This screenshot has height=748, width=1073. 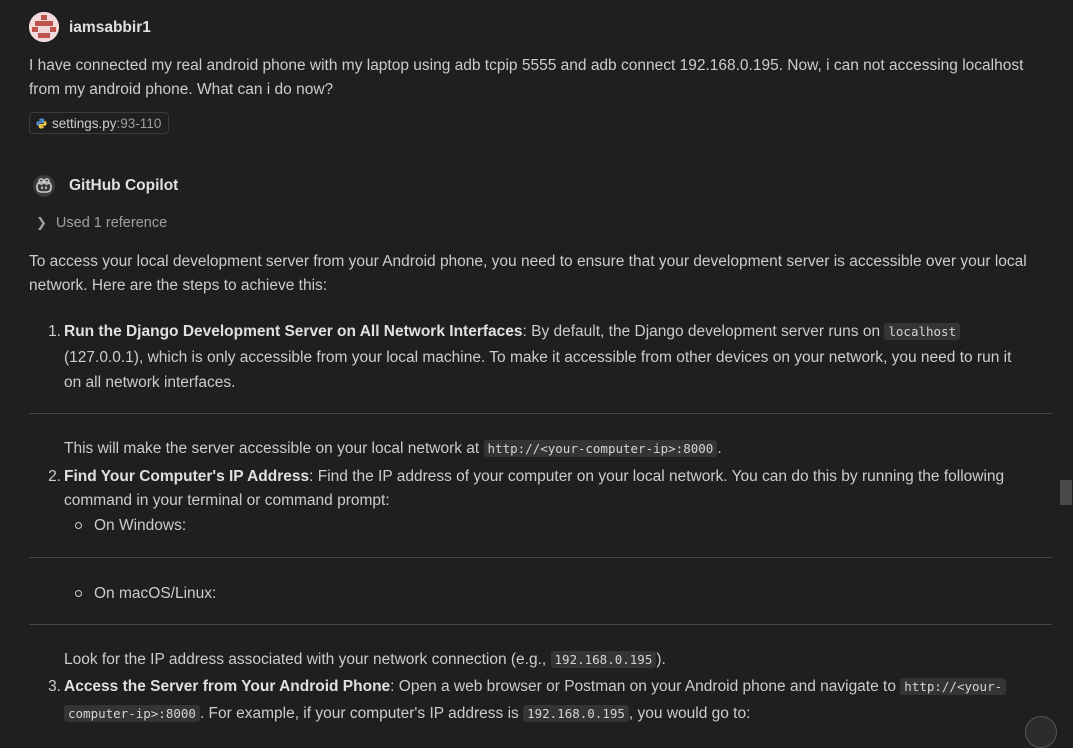 What do you see at coordinates (155, 593) in the screenshot?
I see `sub-item-macos: On macOS/Linux:` at bounding box center [155, 593].